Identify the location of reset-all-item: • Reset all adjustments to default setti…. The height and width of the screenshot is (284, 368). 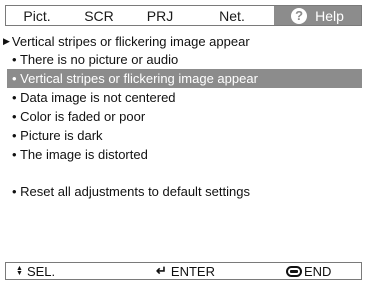
(131, 191).